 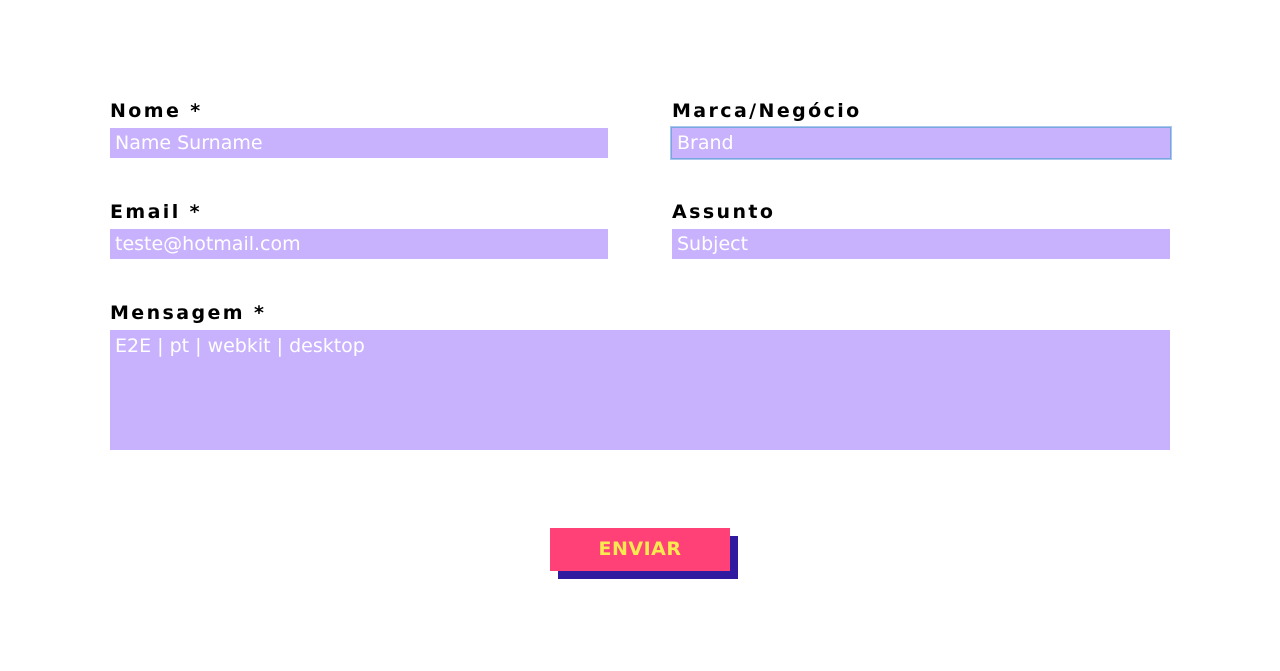 What do you see at coordinates (188, 313) in the screenshot?
I see `message-label: Mensagem *` at bounding box center [188, 313].